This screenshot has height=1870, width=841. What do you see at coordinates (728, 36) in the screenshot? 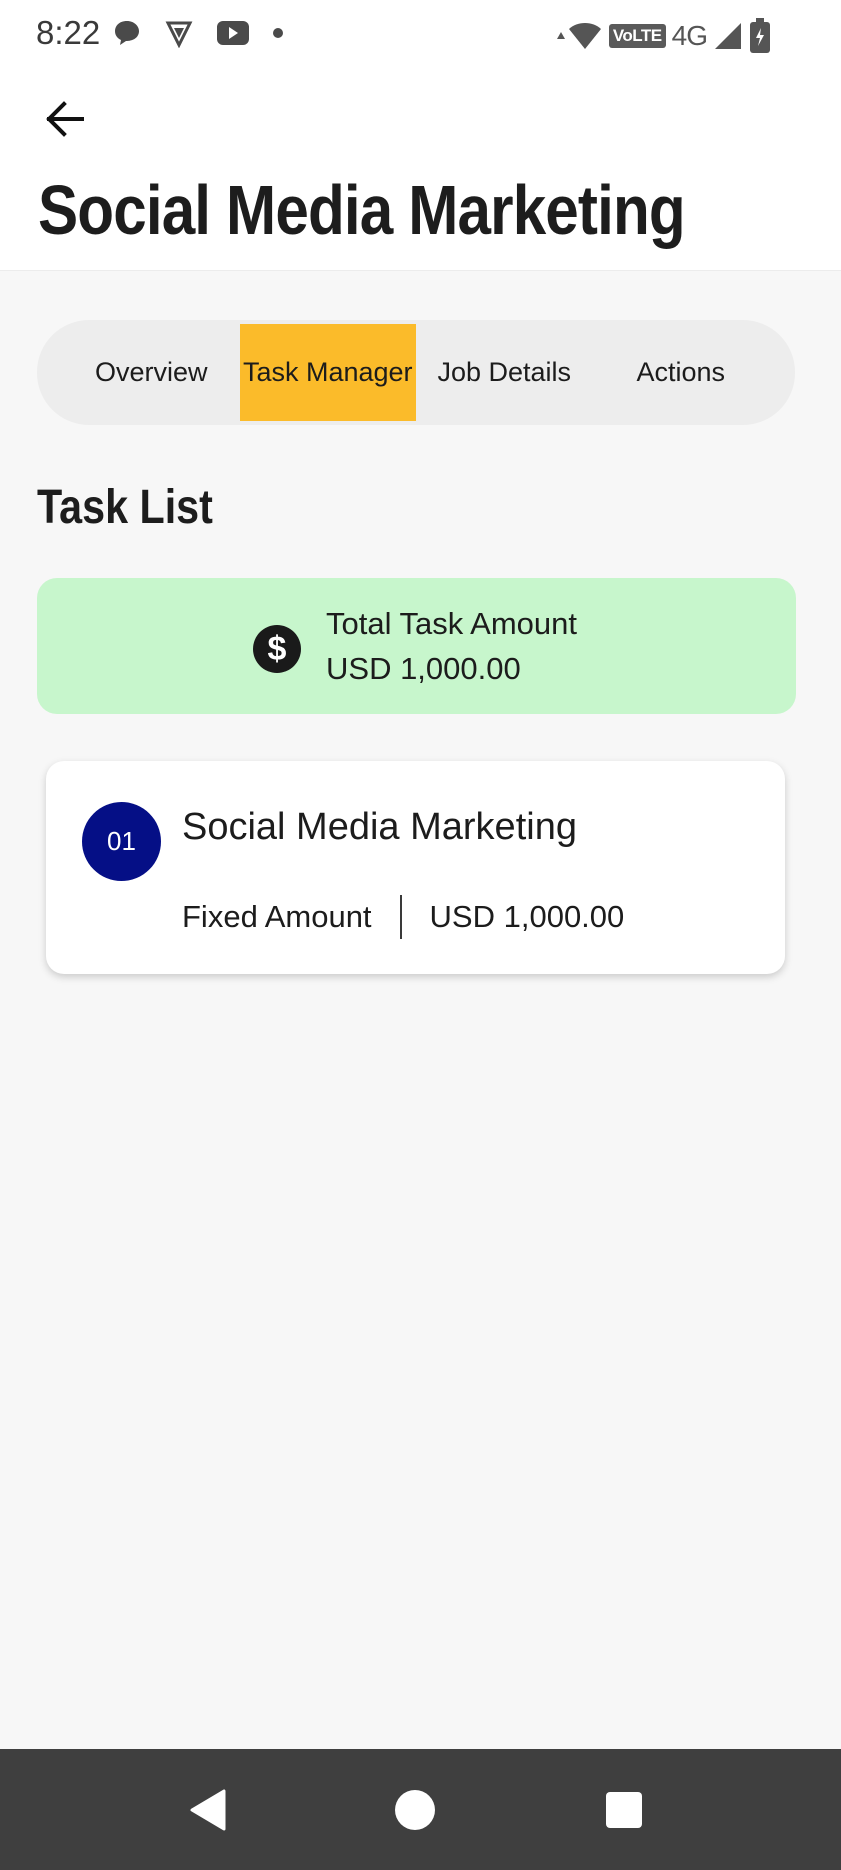
I see `signal-icon` at bounding box center [728, 36].